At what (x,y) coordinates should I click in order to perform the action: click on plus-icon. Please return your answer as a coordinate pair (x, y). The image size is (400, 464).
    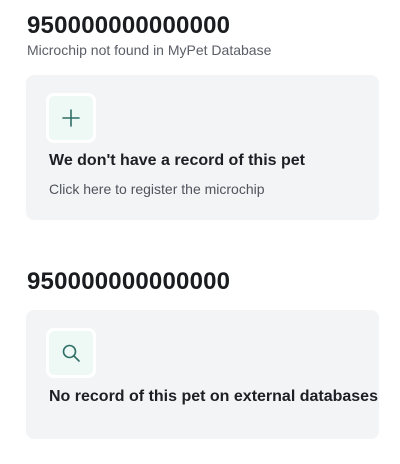
    Looking at the image, I should click on (71, 118).